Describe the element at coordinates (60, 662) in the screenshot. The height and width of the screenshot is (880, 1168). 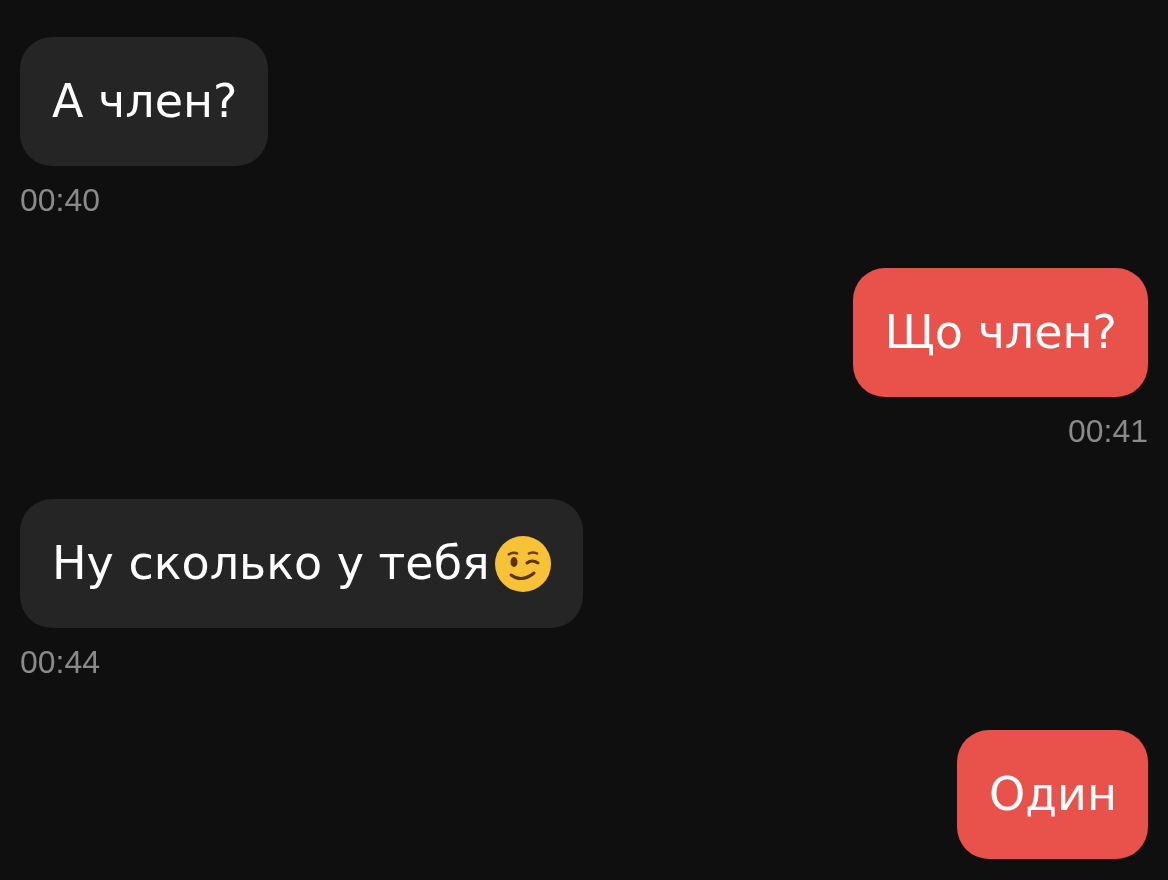
I see `message-time: 00:44` at that location.